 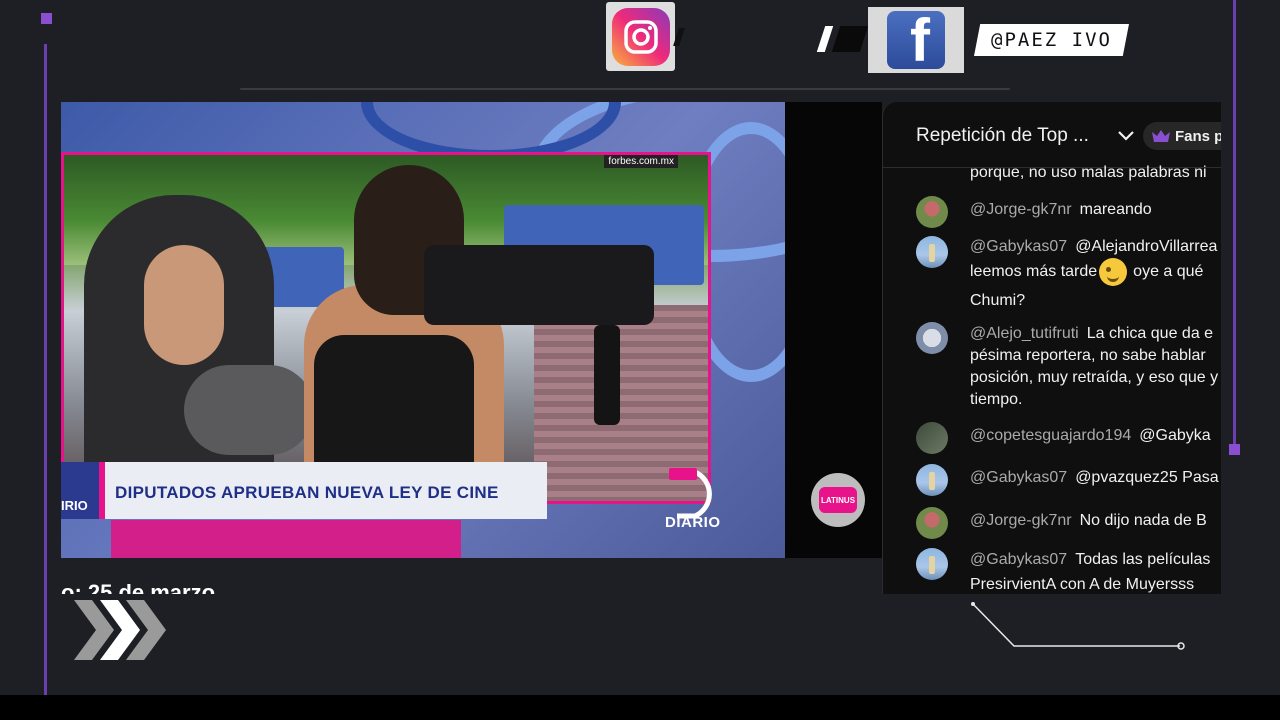 I want to click on message-body: @AlejandroVillarrea, so click(x=1146, y=246).